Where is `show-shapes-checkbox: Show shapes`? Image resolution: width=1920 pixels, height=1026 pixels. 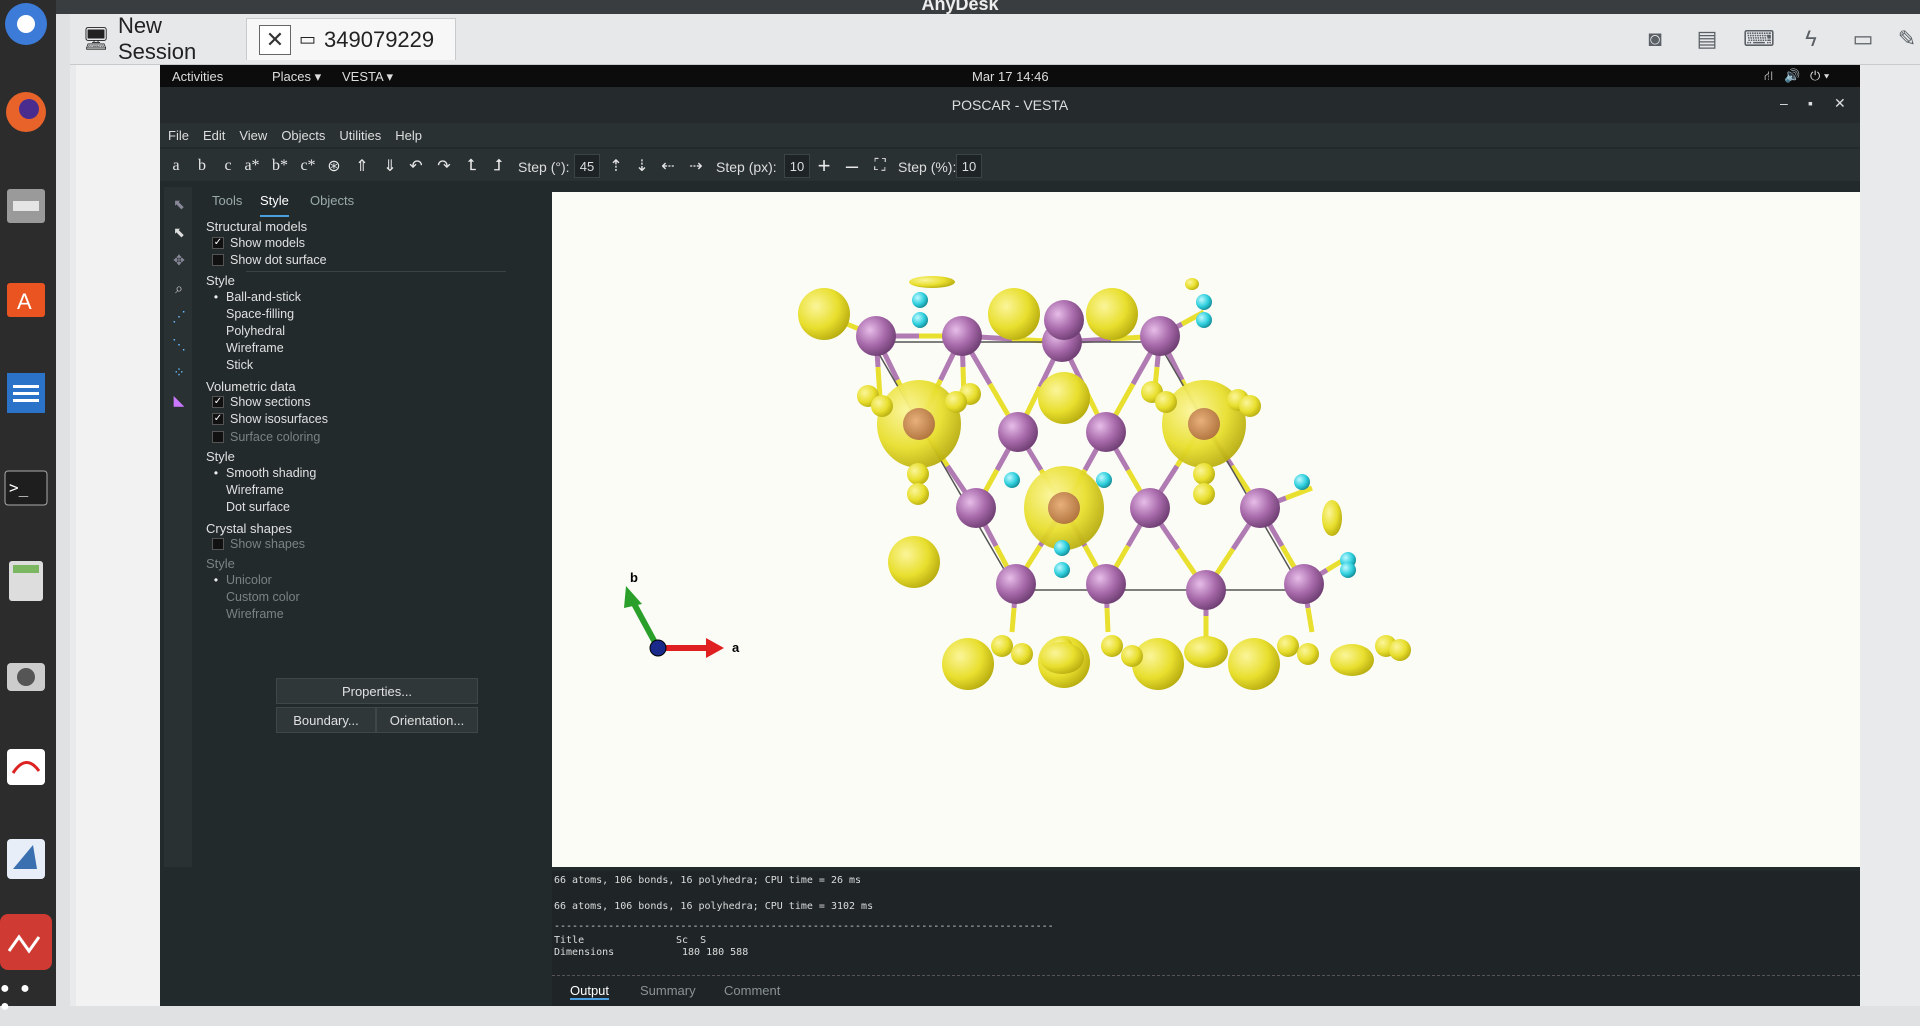
show-shapes-checkbox: Show shapes is located at coordinates (258, 544).